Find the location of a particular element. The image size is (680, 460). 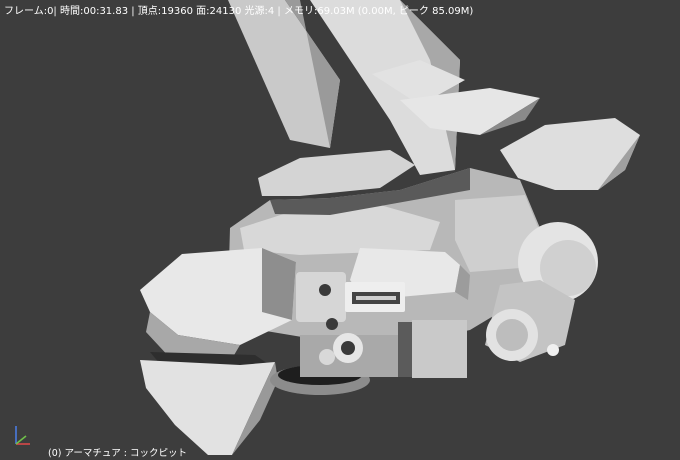

ear-lower-disc-shade is located at coordinates (512, 335).